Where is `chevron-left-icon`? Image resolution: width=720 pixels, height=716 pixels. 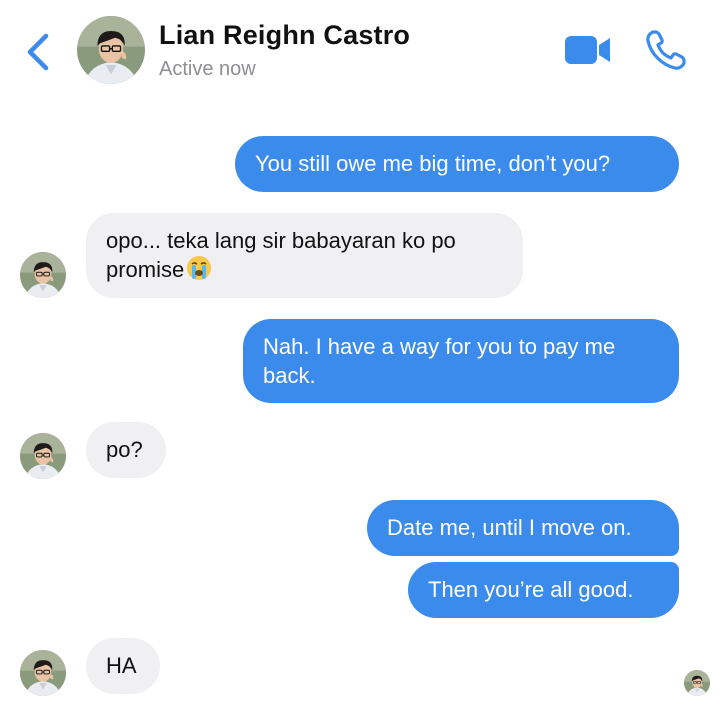 chevron-left-icon is located at coordinates (38, 52).